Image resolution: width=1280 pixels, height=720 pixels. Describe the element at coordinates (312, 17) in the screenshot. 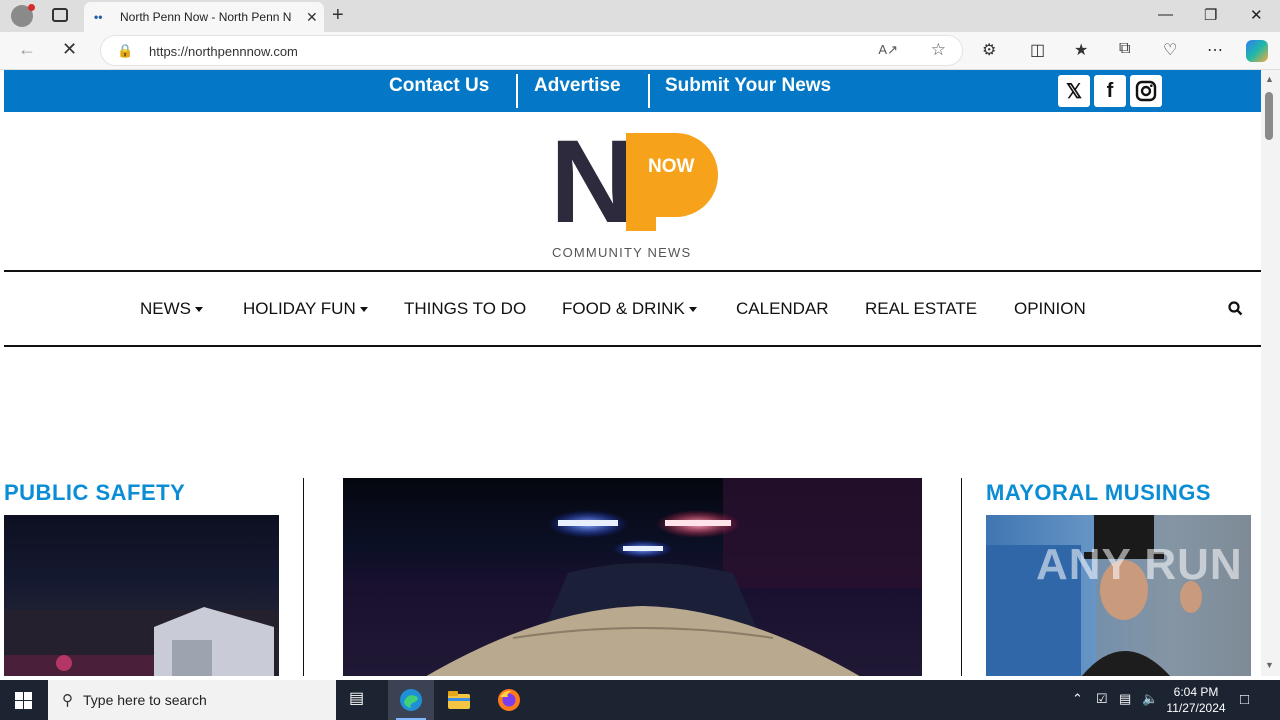

I see `close-tab-icon: ✕` at that location.